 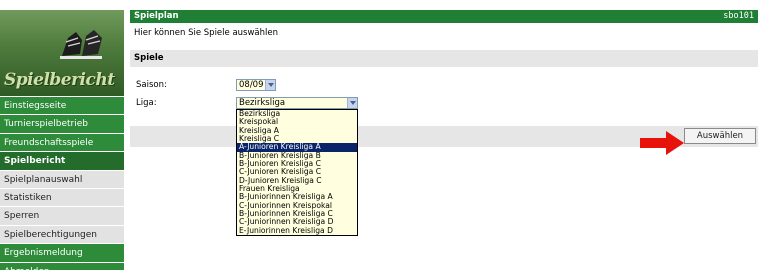 What do you see at coordinates (62, 253) in the screenshot?
I see `sidebar-item: Ergebnismeldung` at bounding box center [62, 253].